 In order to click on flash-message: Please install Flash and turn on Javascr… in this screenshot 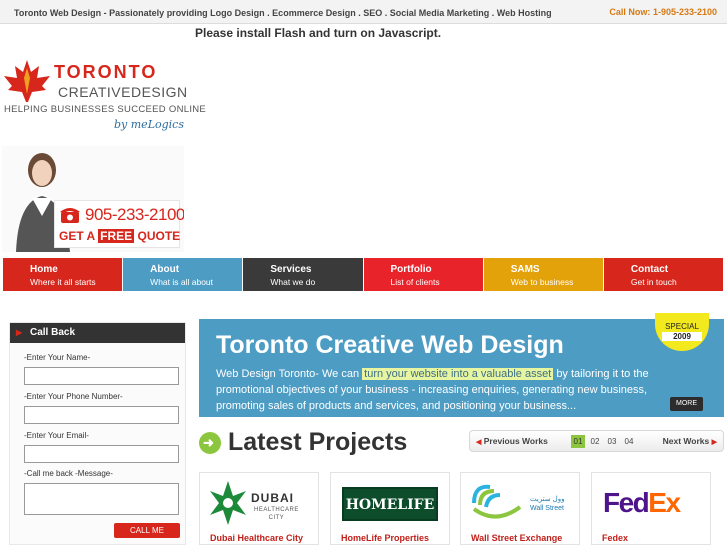, I will do `click(318, 33)`.